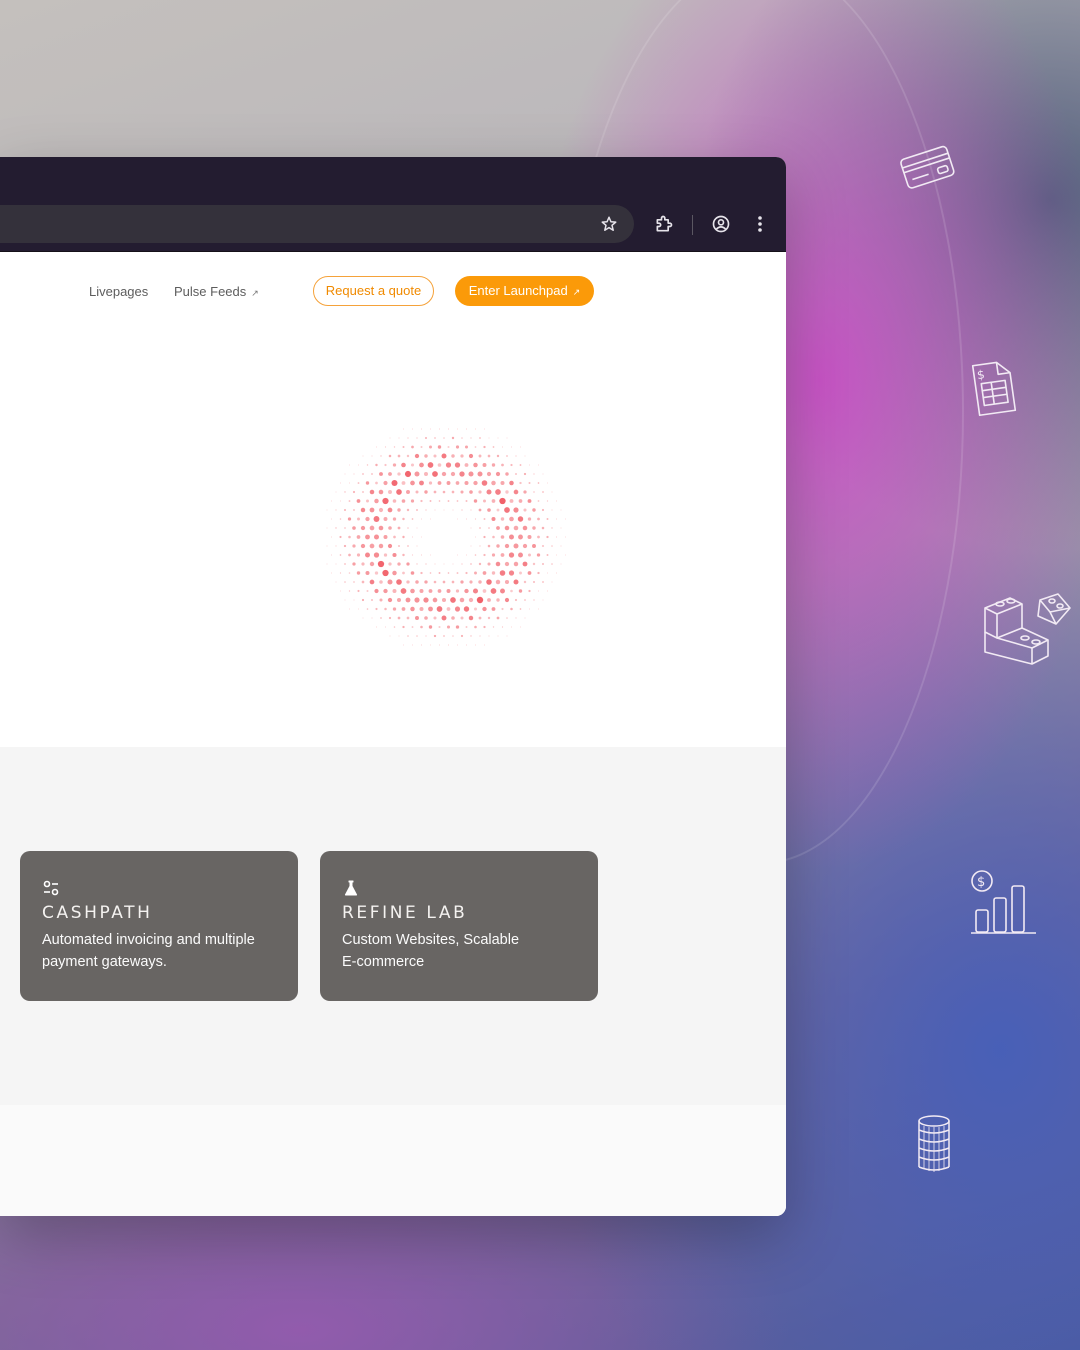 This screenshot has height=1350, width=1080. Describe the element at coordinates (317, 224) in the screenshot. I see `address-bar` at that location.